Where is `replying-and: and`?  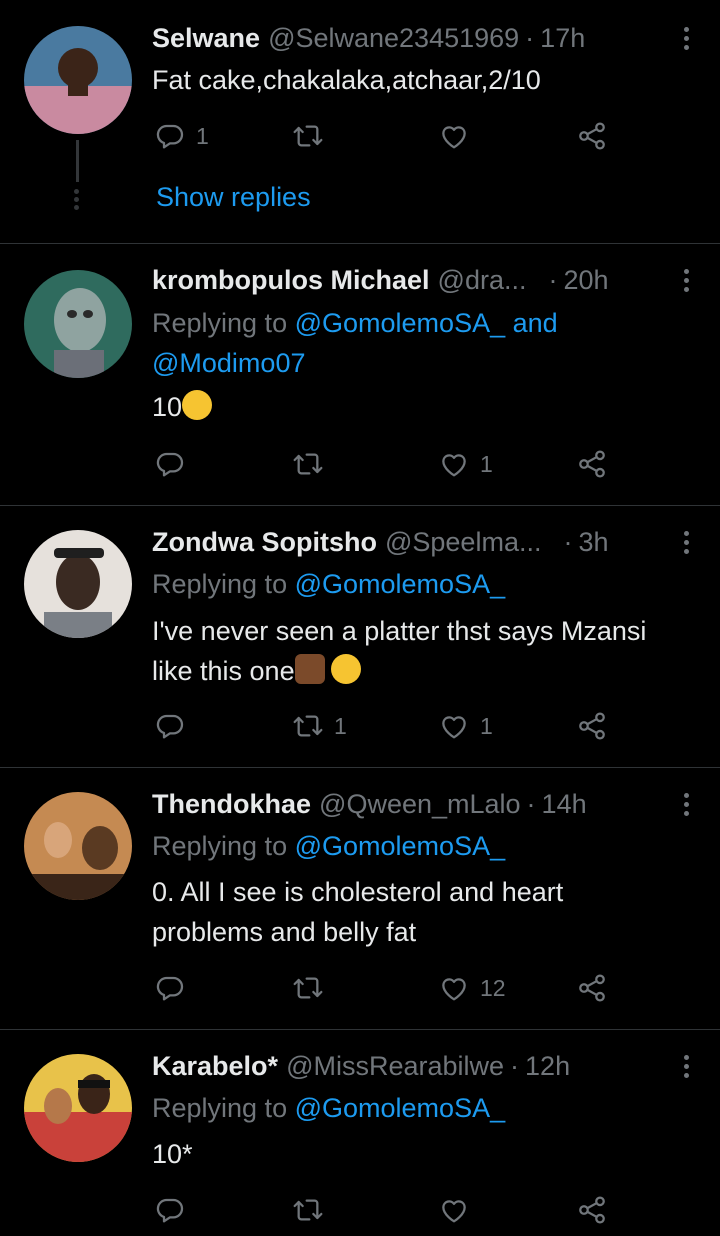
replying-and: and is located at coordinates (535, 323).